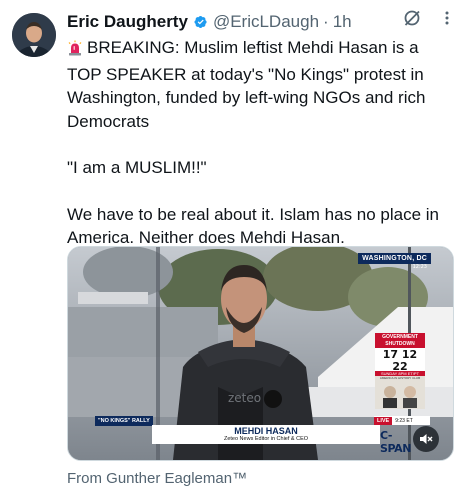  Describe the element at coordinates (201, 22) in the screenshot. I see `verified-badge-icon` at that location.